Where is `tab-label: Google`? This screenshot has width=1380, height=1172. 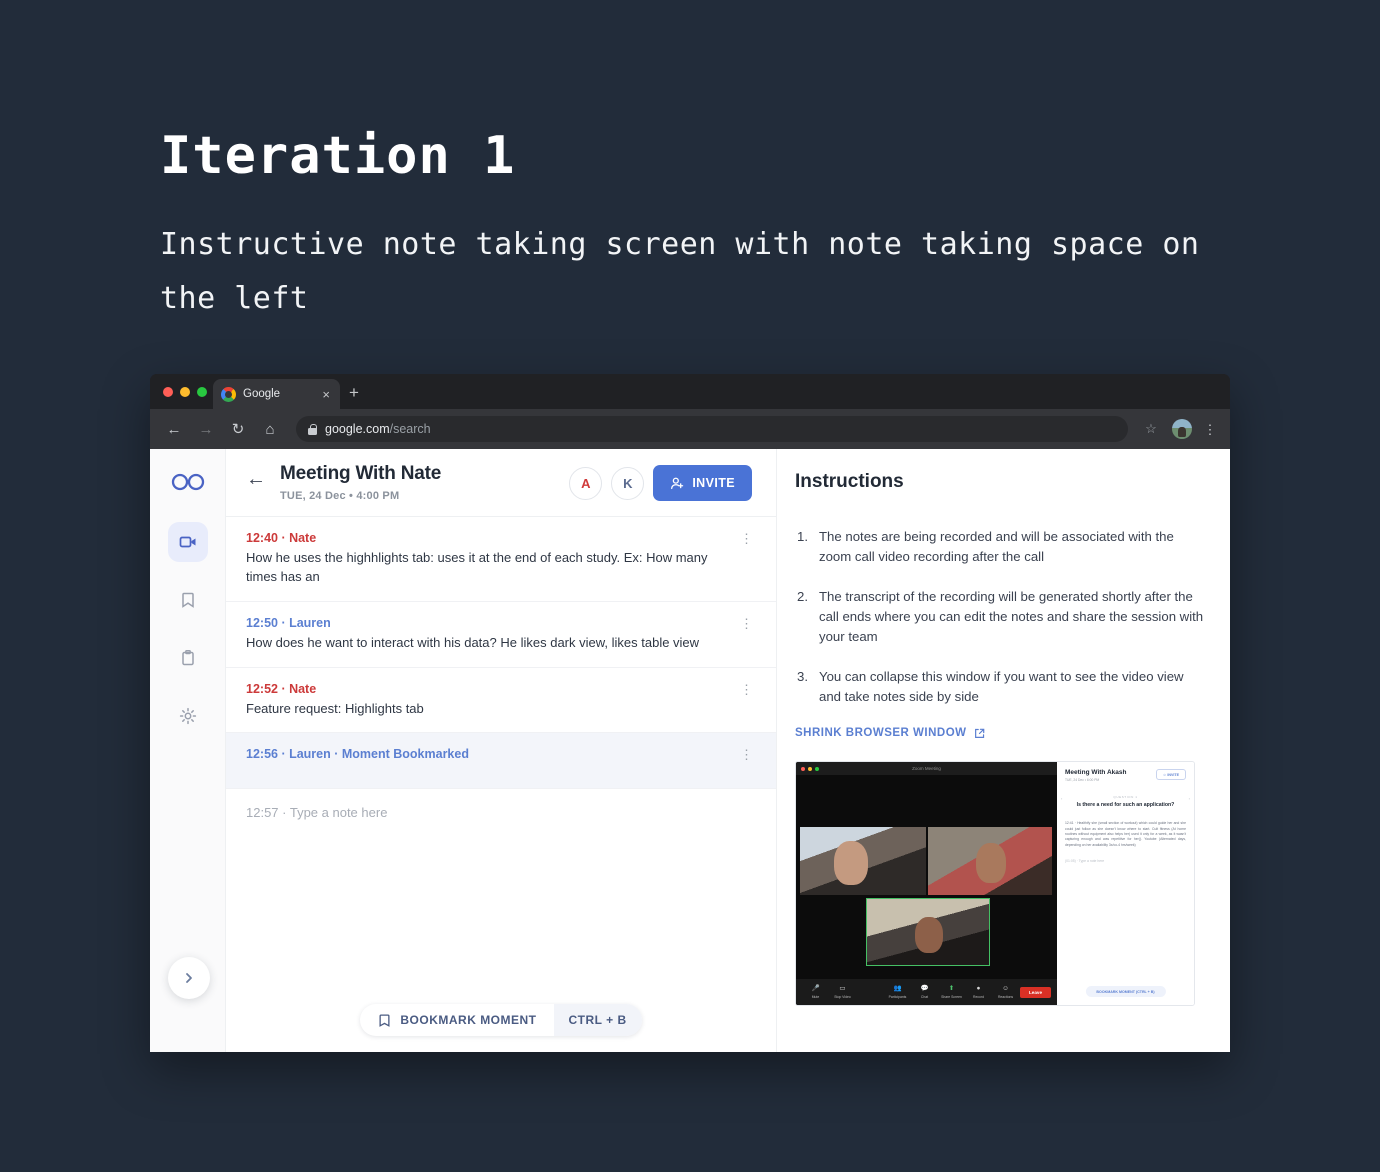
tab-label: Google is located at coordinates (262, 394).